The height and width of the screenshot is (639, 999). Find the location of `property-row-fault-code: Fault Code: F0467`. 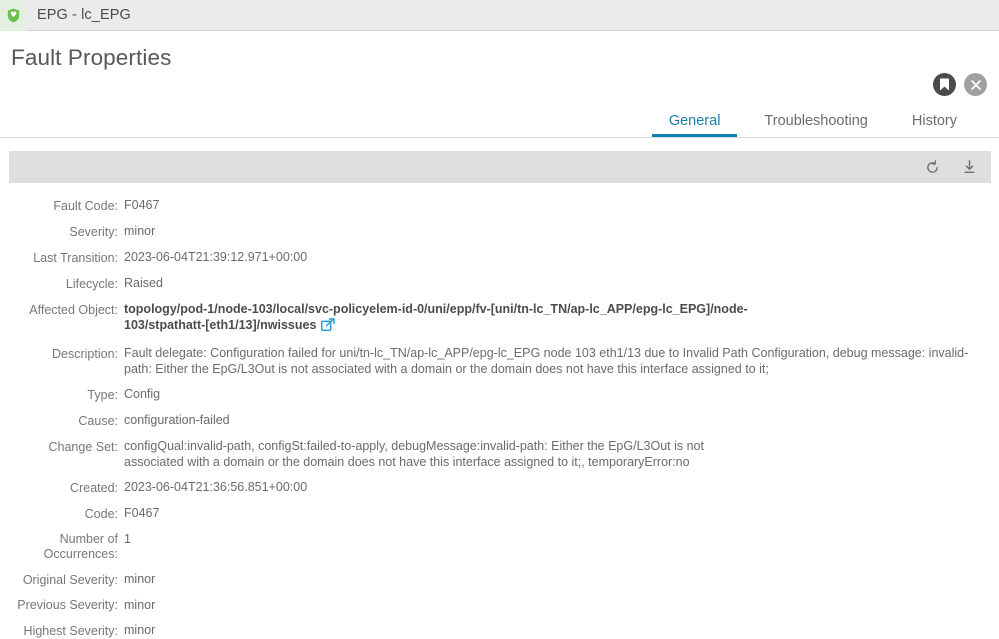

property-row-fault-code: Fault Code: F0467 is located at coordinates (499, 205).